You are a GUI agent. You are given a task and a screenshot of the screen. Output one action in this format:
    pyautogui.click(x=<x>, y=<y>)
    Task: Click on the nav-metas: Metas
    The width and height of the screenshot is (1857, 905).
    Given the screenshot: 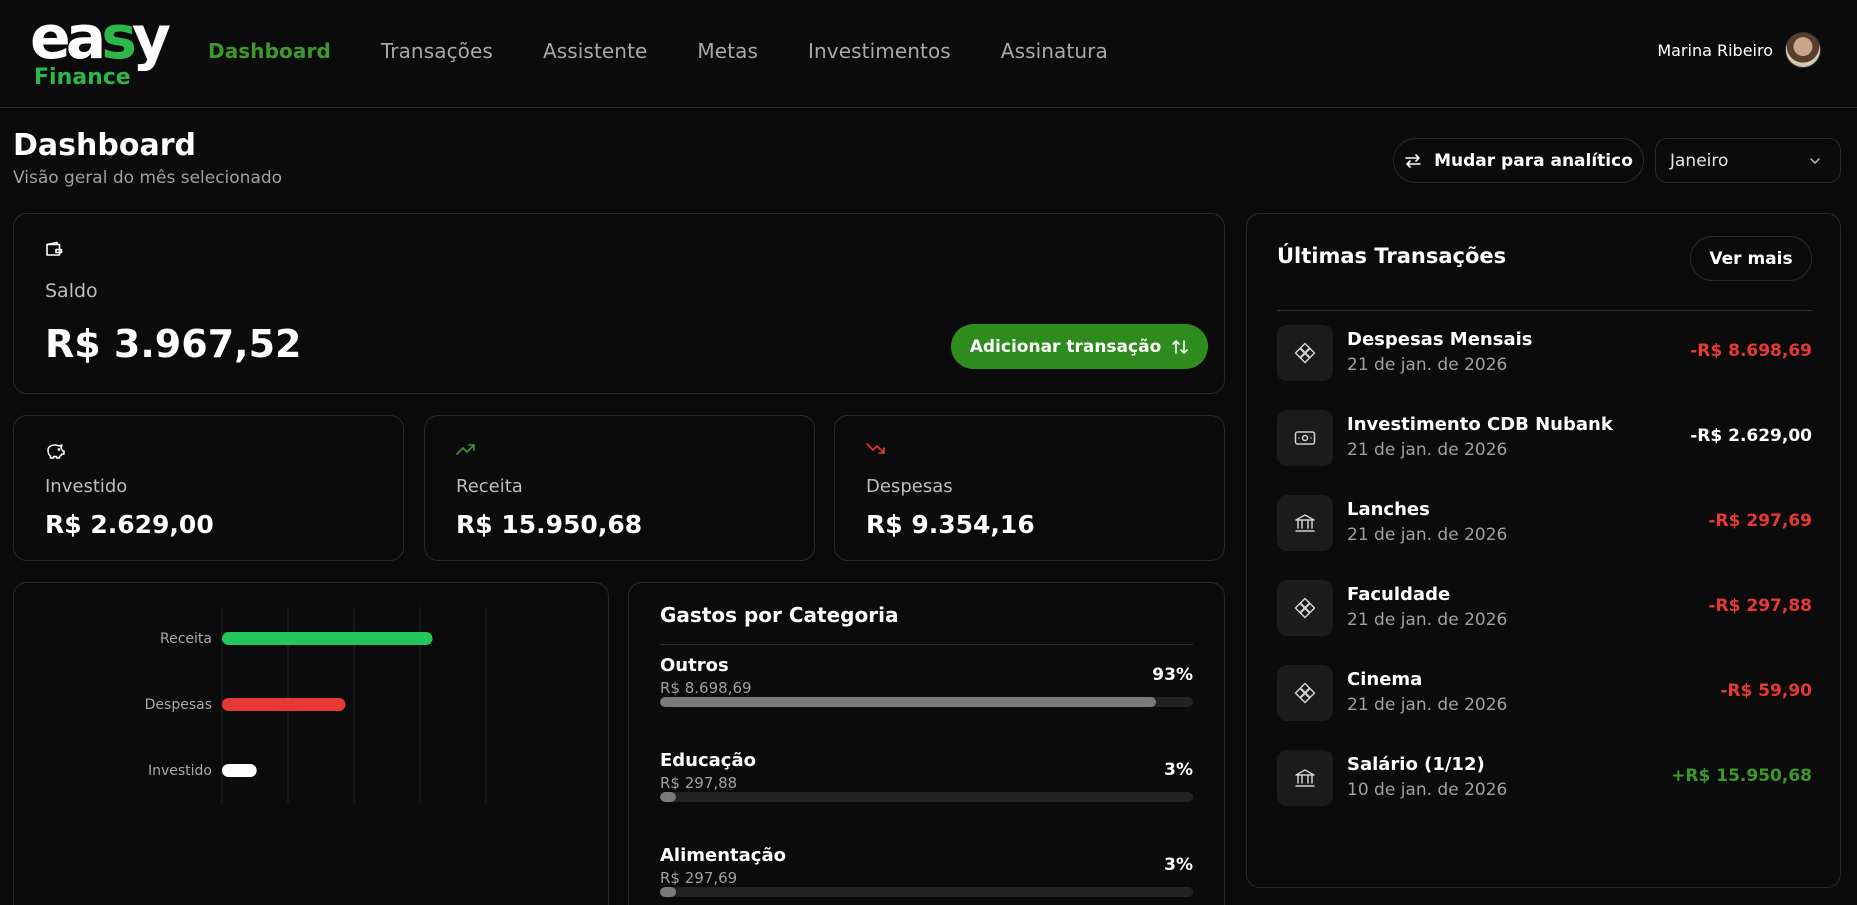 What is the action you would take?
    pyautogui.click(x=727, y=51)
    